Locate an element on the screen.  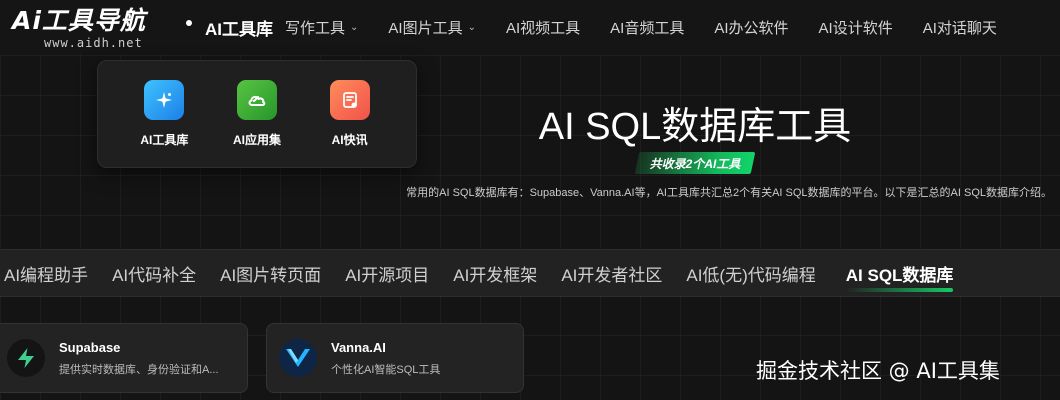
card-title: Vanna.AI is located at coordinates (358, 347).